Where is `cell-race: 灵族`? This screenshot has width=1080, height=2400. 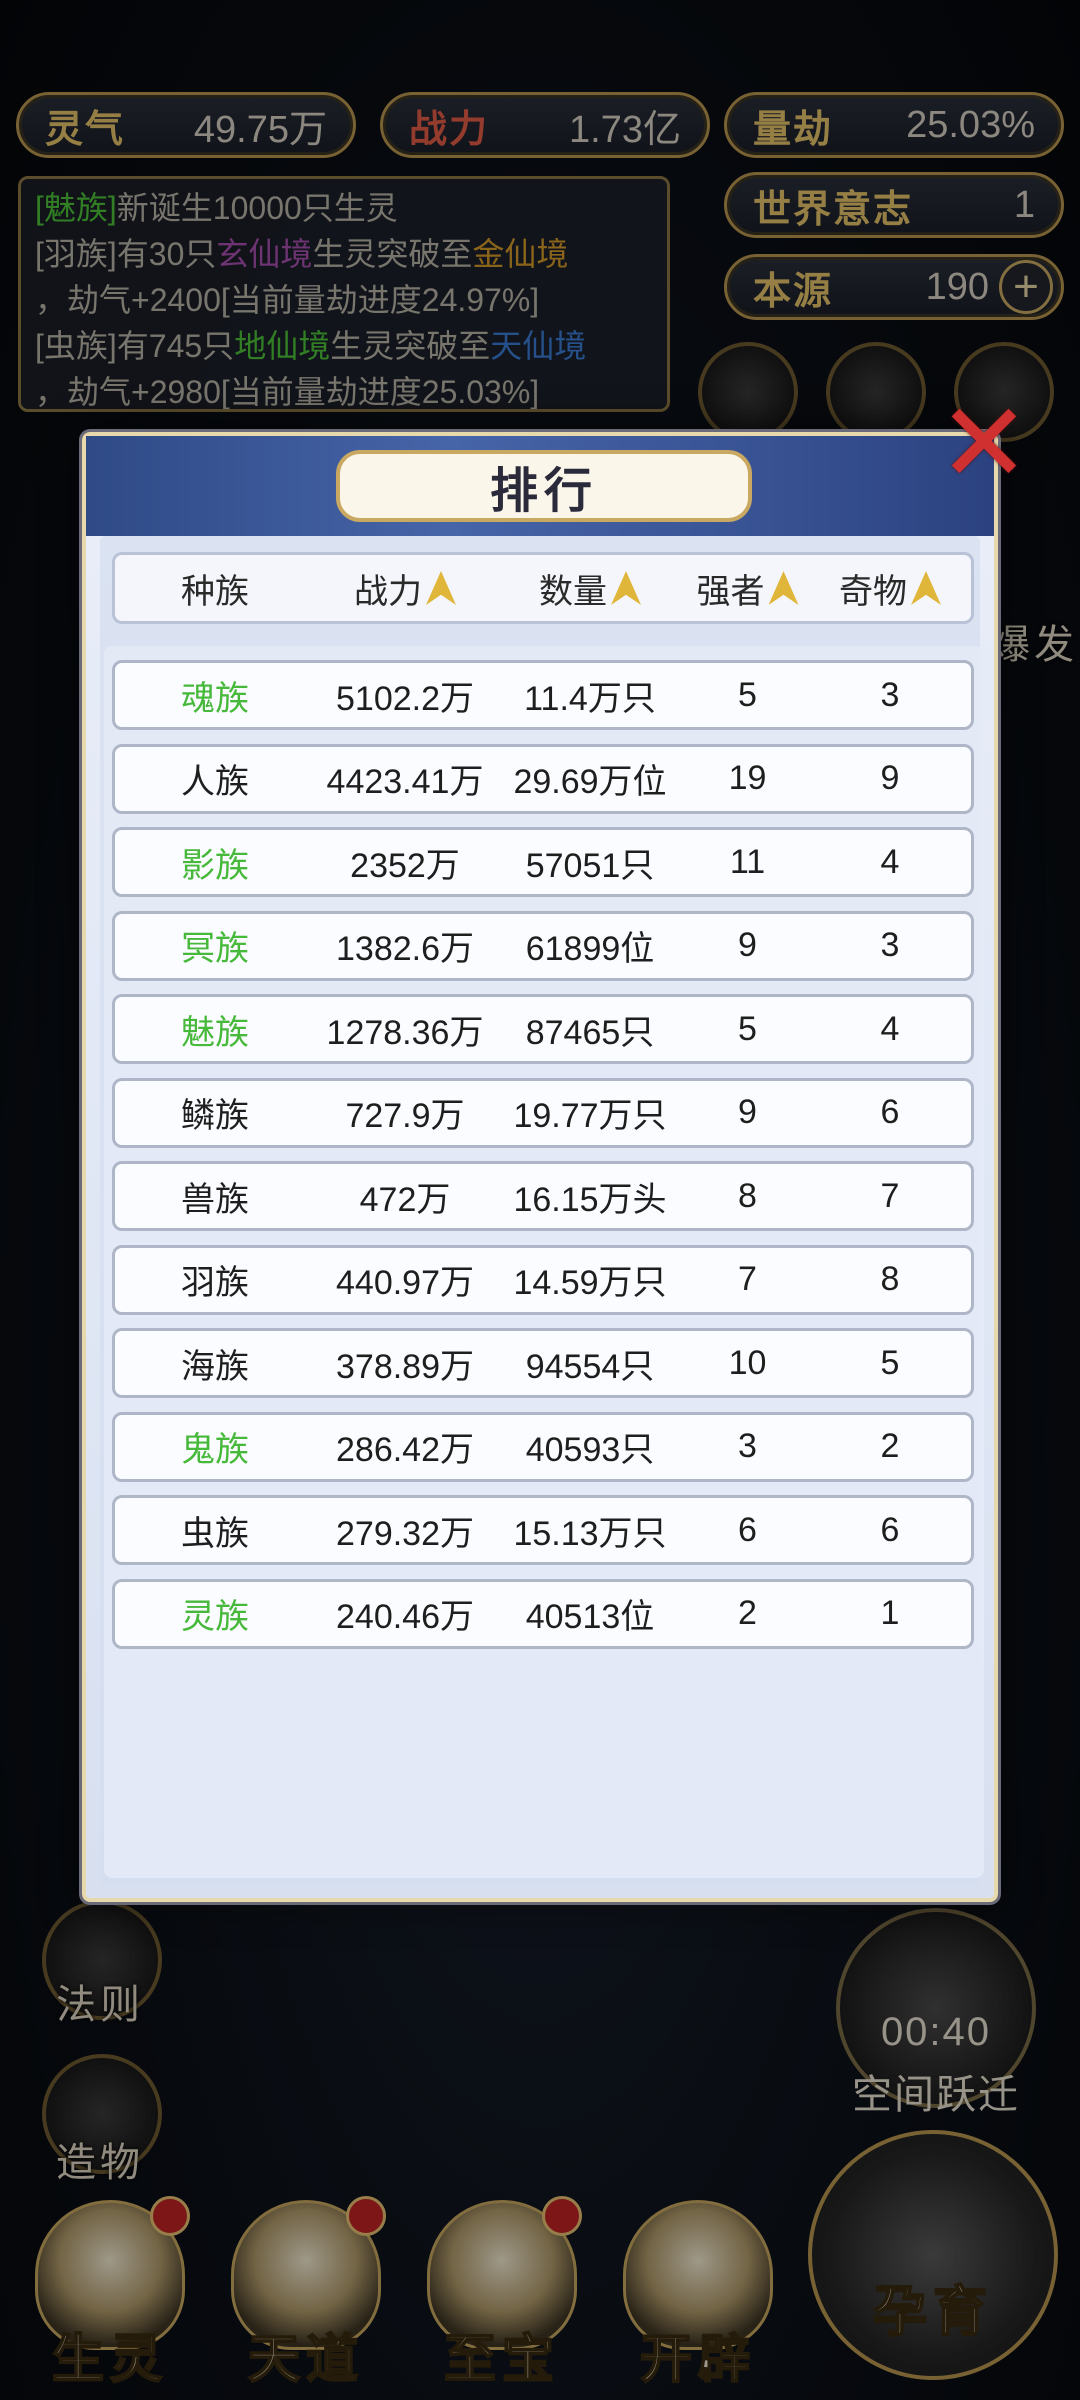 cell-race: 灵族 is located at coordinates (215, 1617).